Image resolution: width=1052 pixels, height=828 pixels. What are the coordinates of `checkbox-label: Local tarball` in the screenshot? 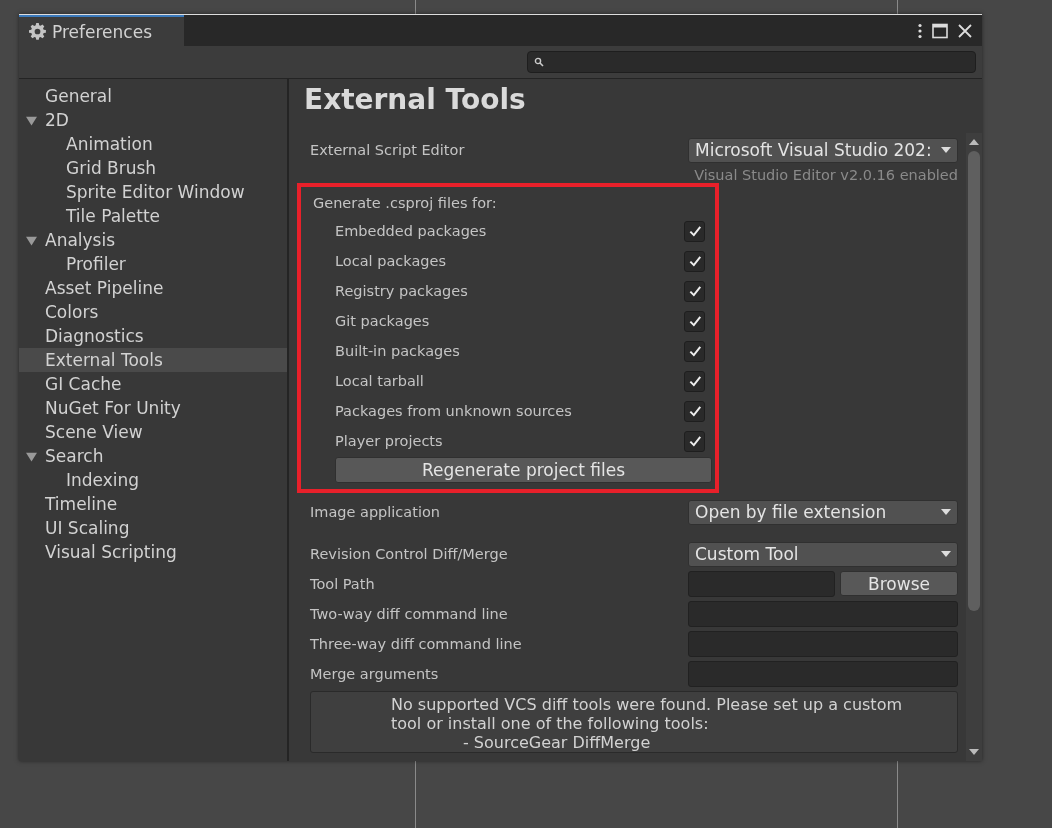 It's located at (379, 381).